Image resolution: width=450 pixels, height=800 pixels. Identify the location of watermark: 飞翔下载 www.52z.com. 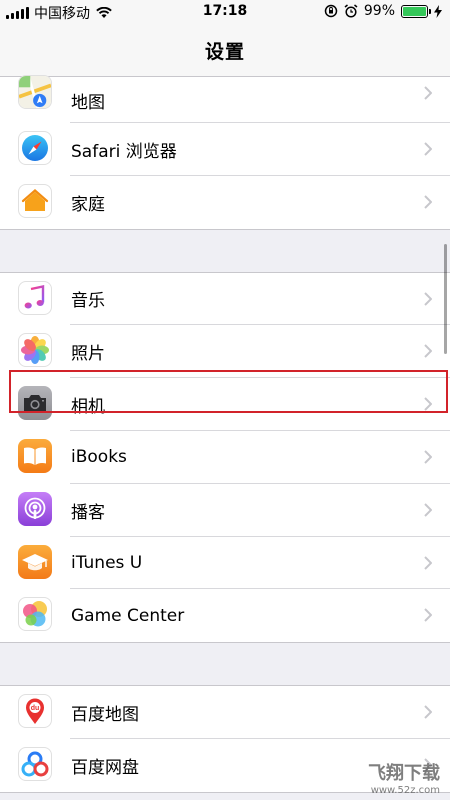
(404, 777).